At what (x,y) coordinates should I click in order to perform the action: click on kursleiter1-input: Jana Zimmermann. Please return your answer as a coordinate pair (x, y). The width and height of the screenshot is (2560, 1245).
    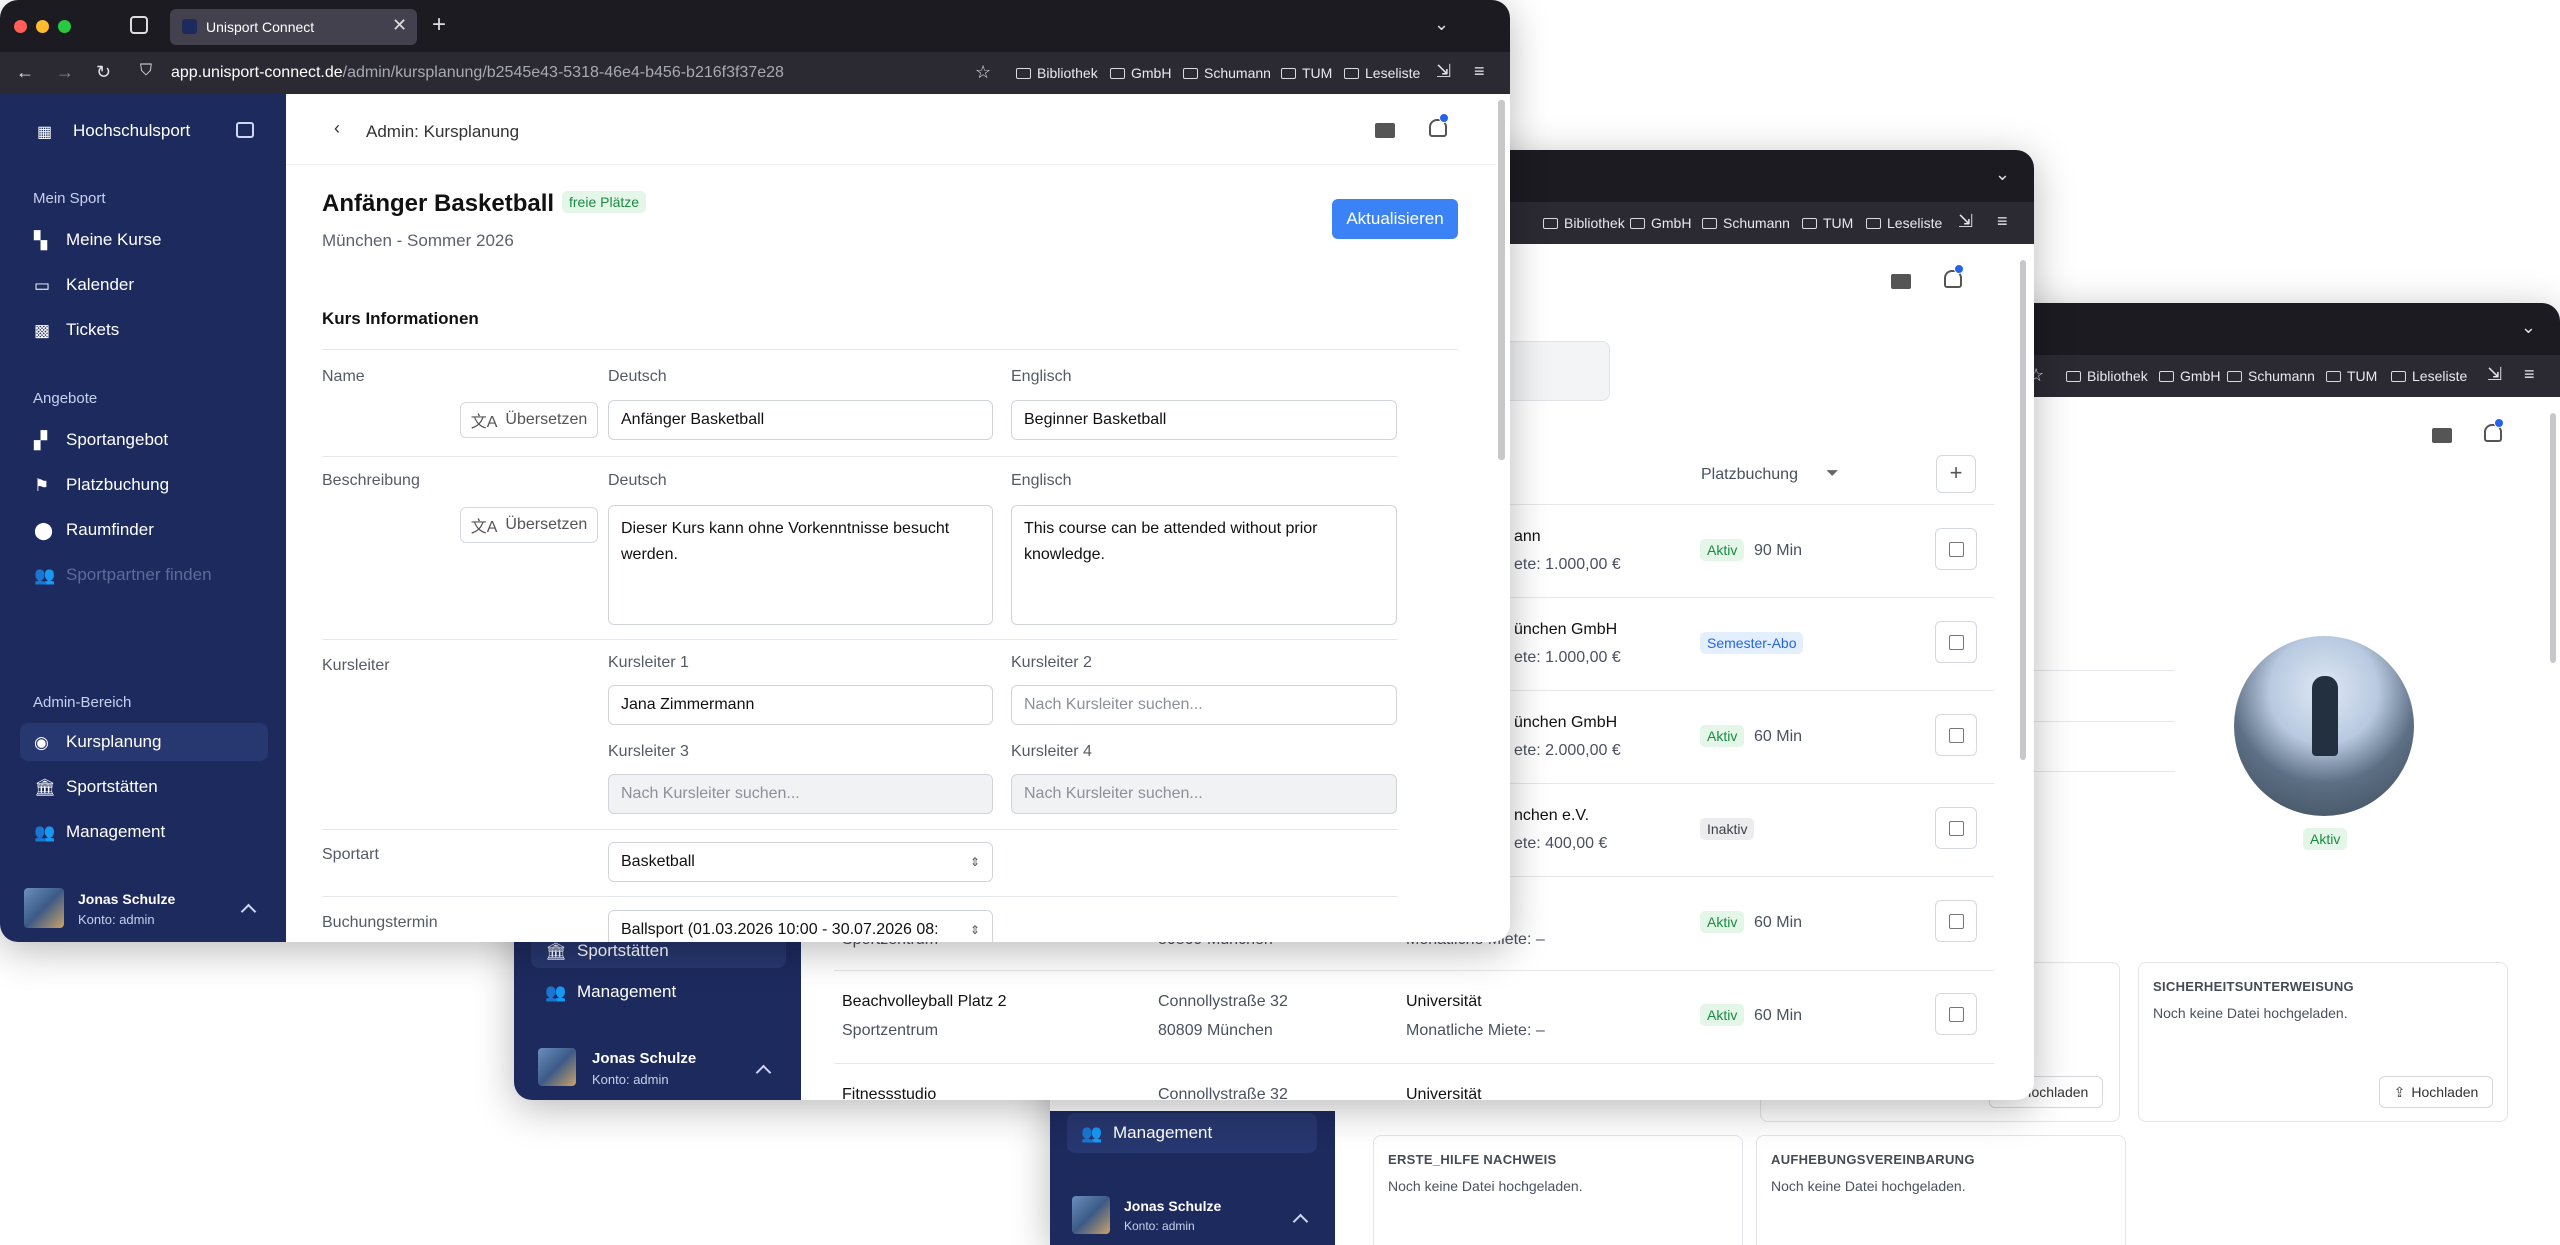
    Looking at the image, I should click on (800, 705).